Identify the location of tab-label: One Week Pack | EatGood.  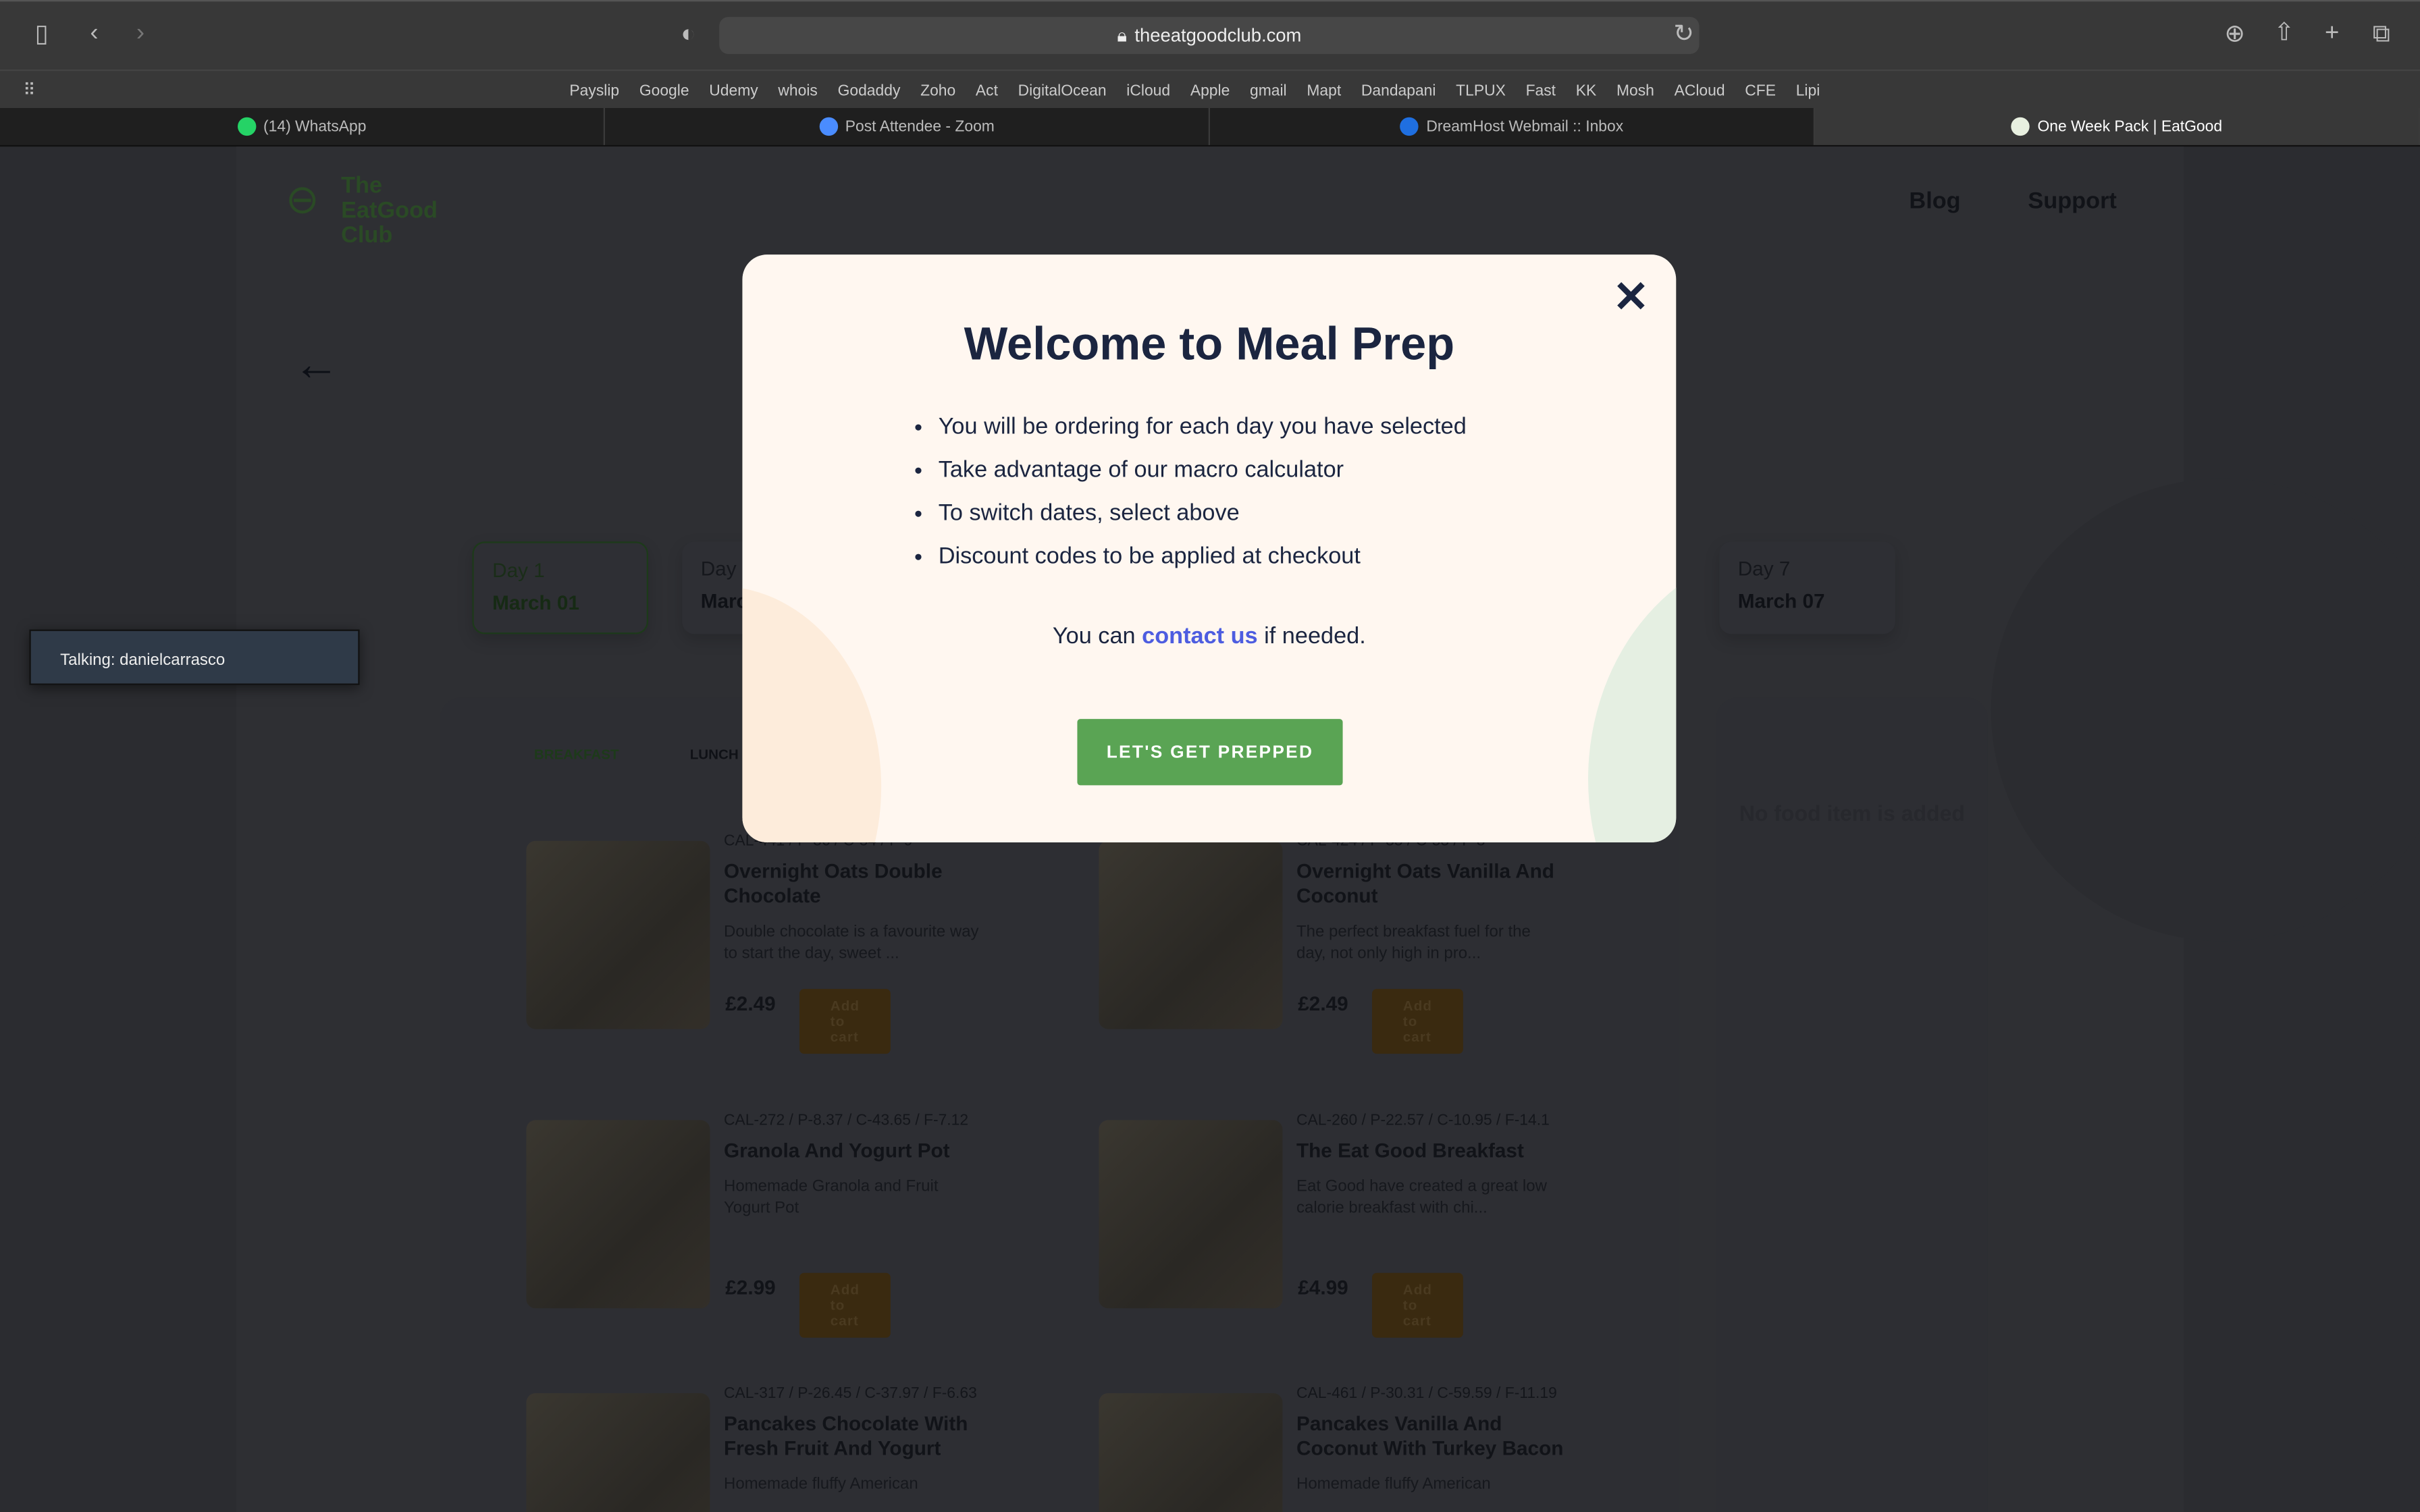
(2130, 126).